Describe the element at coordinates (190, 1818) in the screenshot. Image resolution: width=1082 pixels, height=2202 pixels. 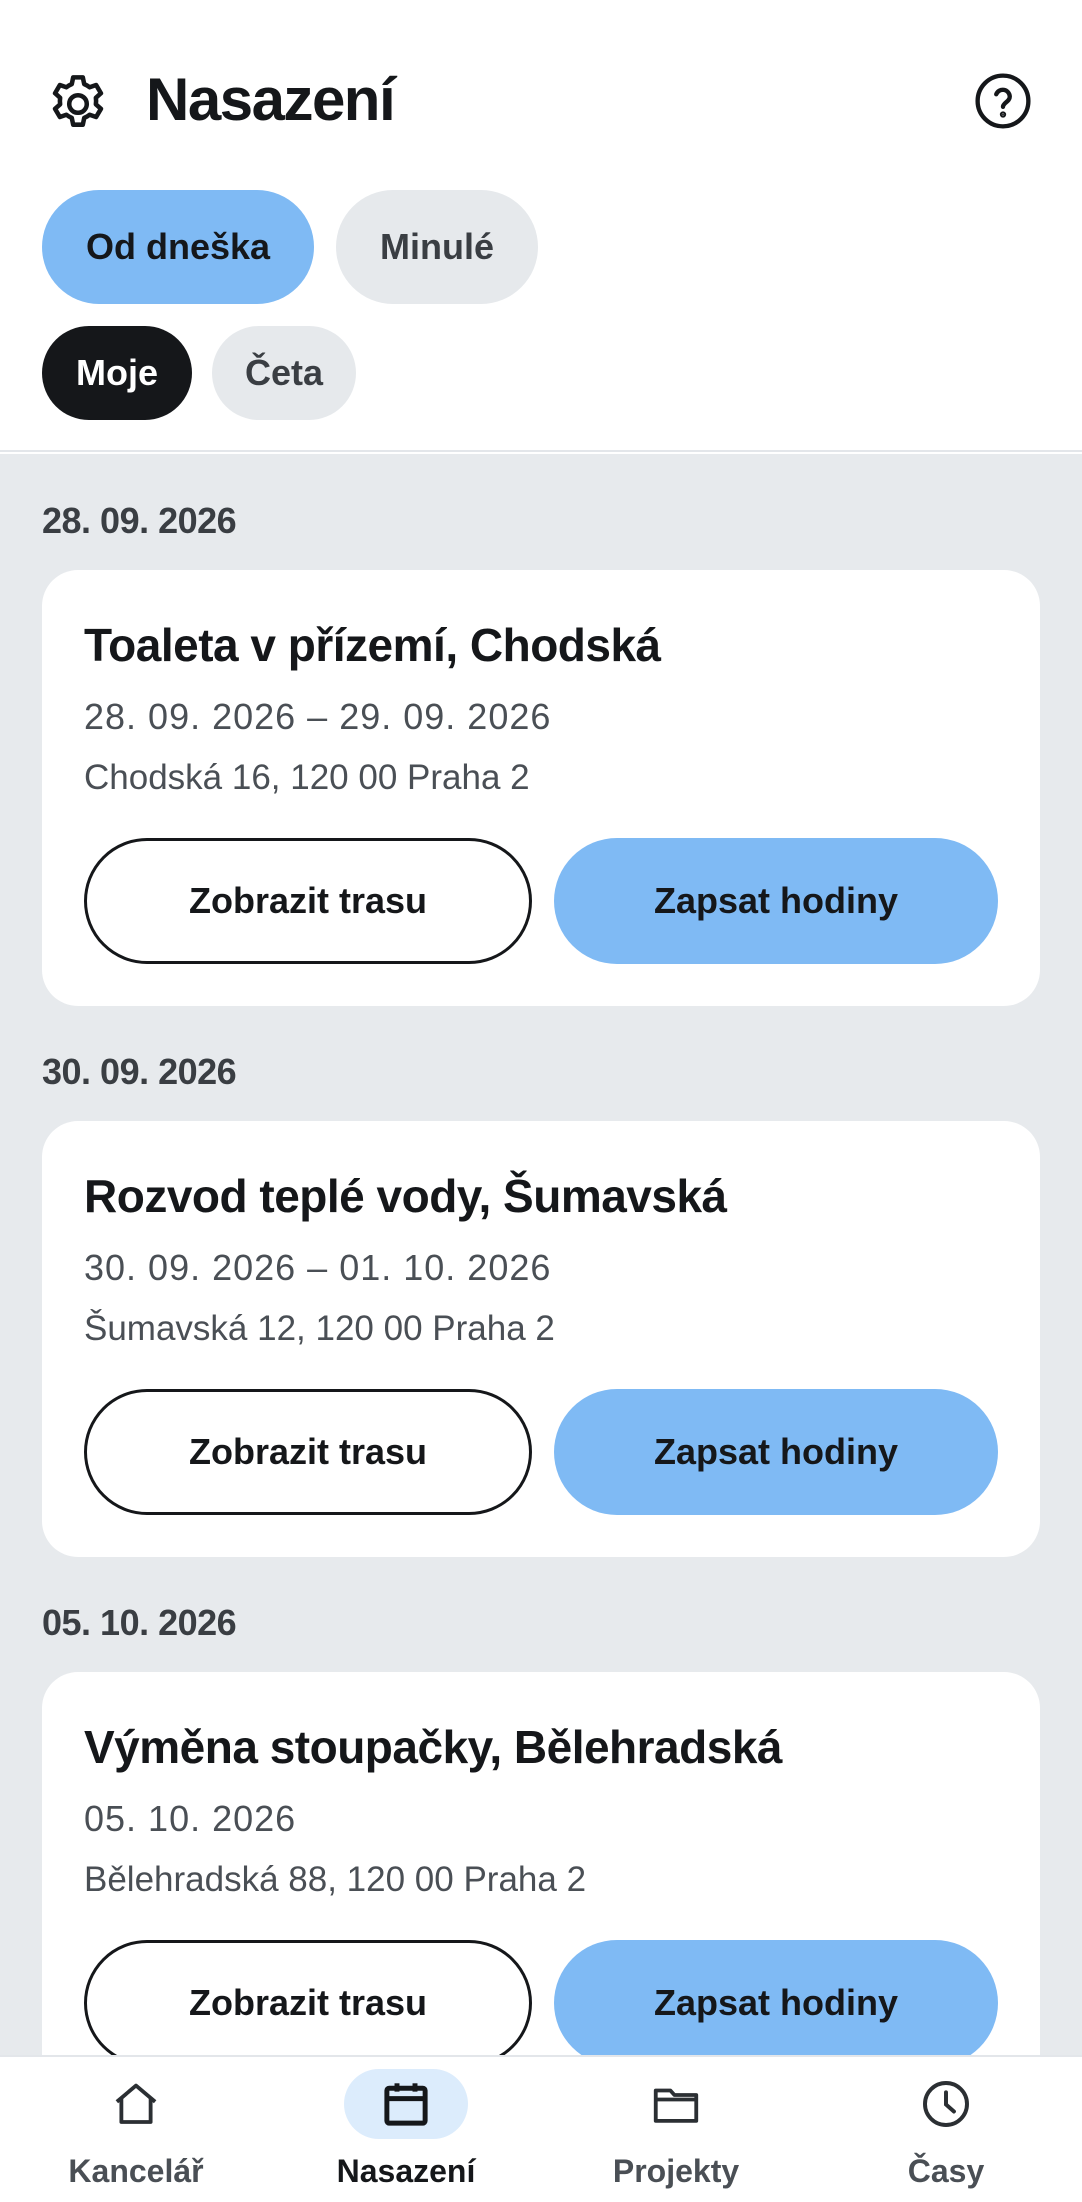
I see `assignment-dates: 05. 10. 2026` at that location.